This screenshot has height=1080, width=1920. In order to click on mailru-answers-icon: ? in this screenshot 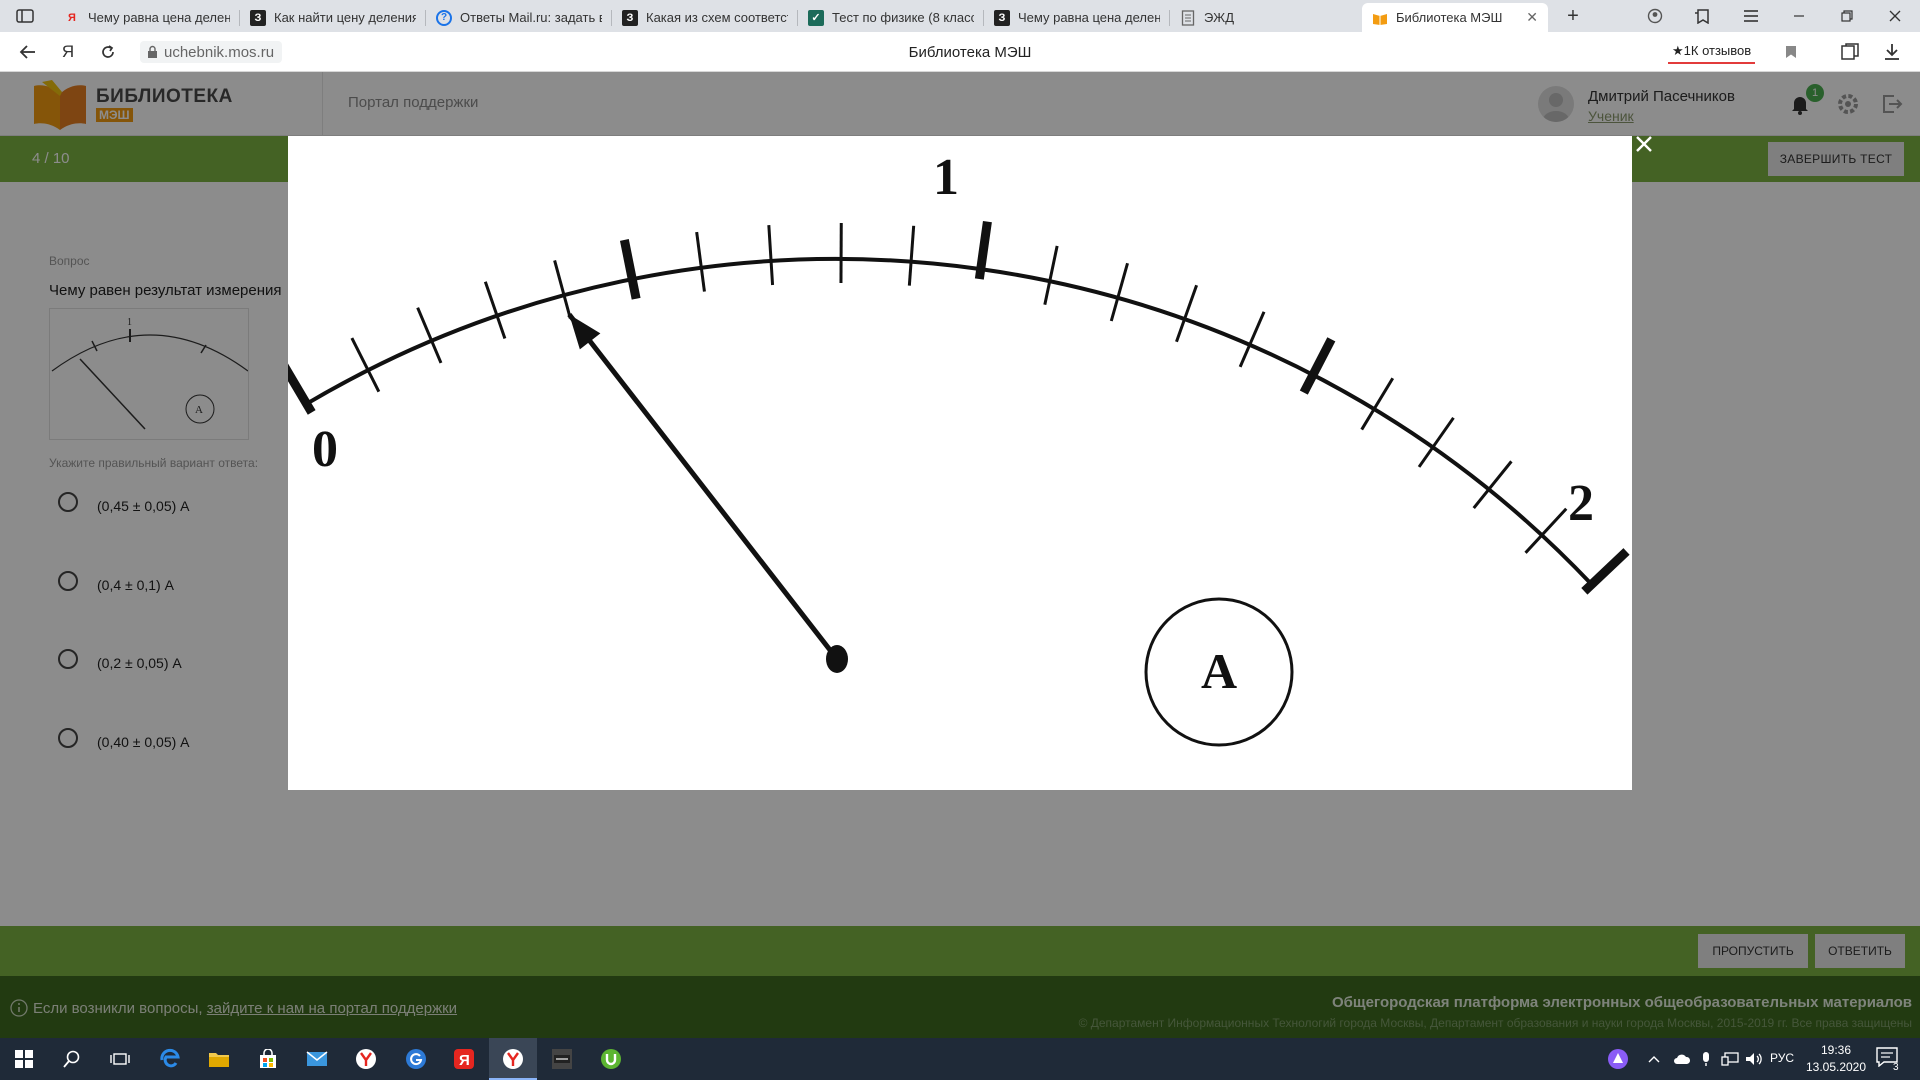, I will do `click(444, 17)`.